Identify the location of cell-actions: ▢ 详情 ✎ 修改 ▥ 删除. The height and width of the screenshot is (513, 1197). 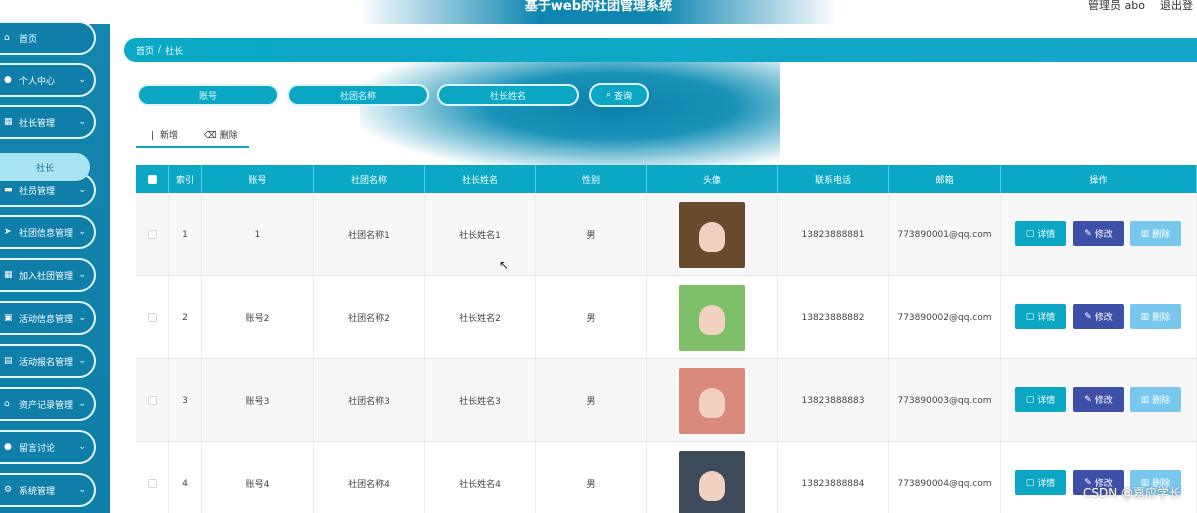
(1099, 400).